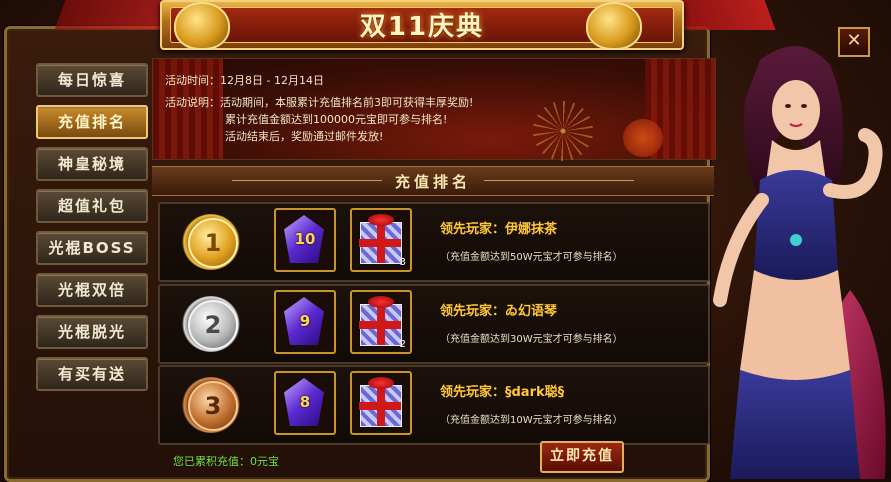  What do you see at coordinates (192, 80) in the screenshot?
I see `time-label: 活动时间：` at bounding box center [192, 80].